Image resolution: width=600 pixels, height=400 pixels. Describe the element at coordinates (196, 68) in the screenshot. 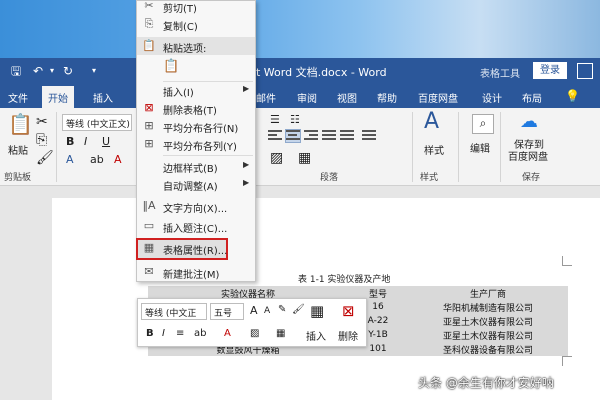

I see `paste-keep-formatting-option: 📋` at that location.